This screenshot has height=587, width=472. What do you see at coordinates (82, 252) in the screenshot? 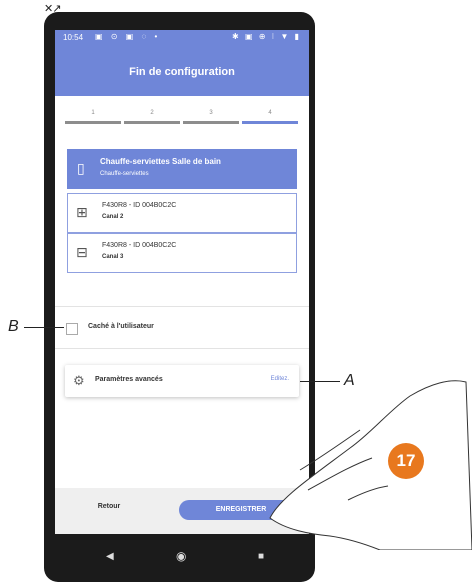
I see `actuator-icon: ⊟` at bounding box center [82, 252].